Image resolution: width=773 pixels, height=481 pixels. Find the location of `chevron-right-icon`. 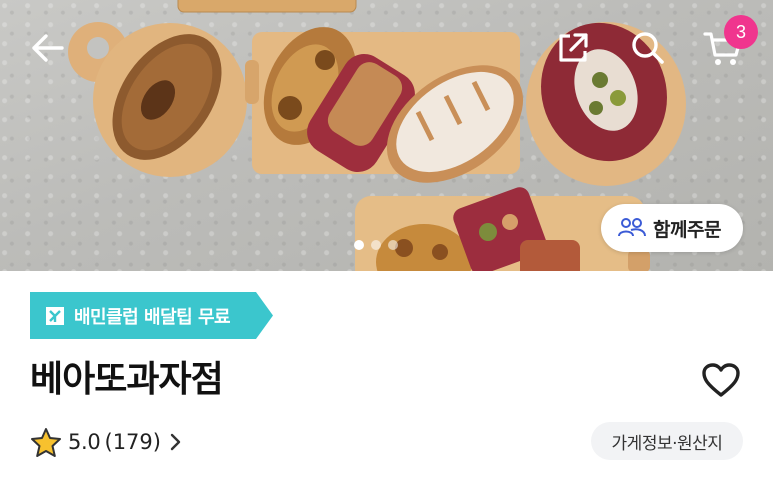

chevron-right-icon is located at coordinates (175, 442).